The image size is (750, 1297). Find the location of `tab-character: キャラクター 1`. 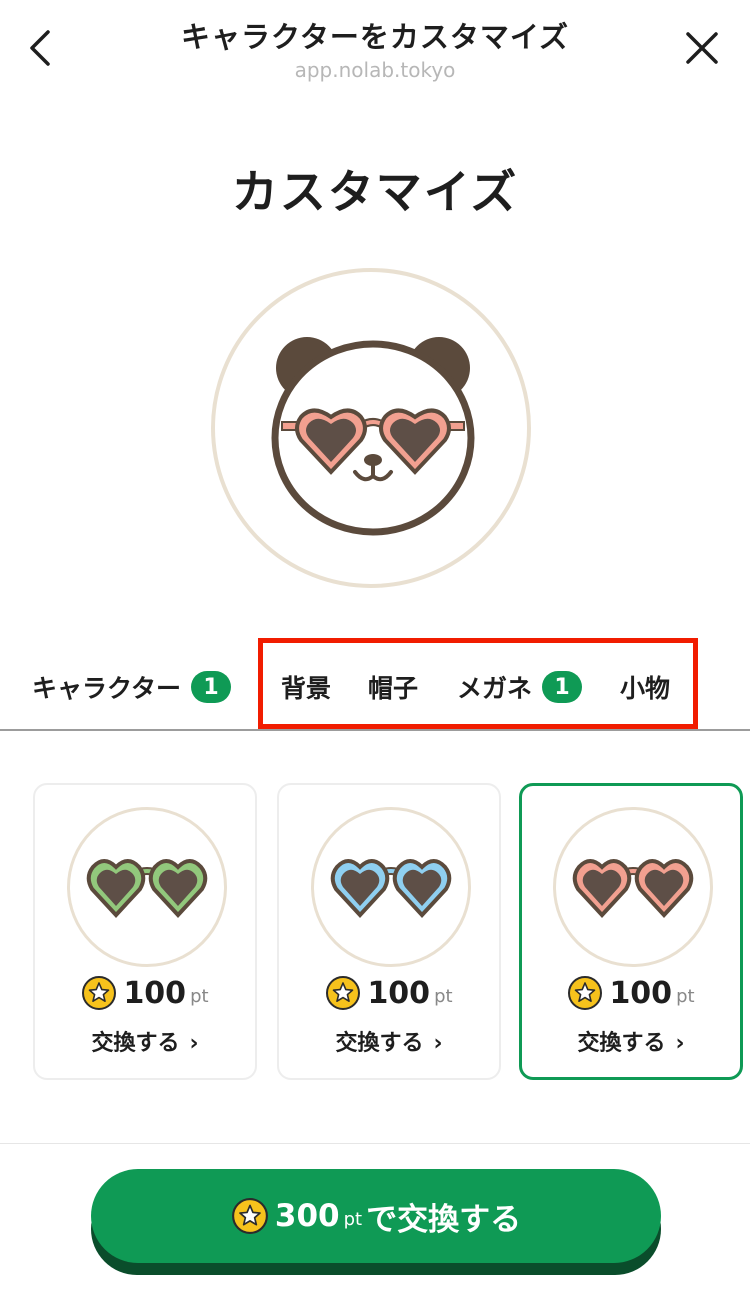

tab-character: キャラクター 1 is located at coordinates (132, 687).